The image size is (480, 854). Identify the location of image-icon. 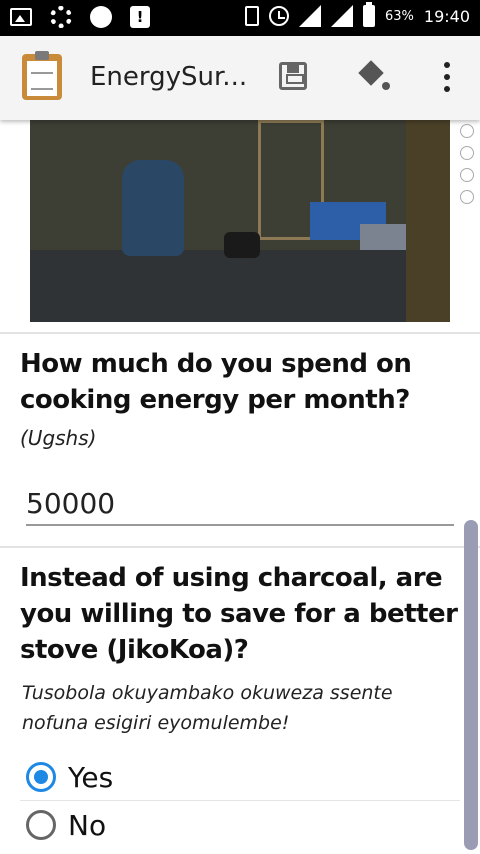
(21, 17).